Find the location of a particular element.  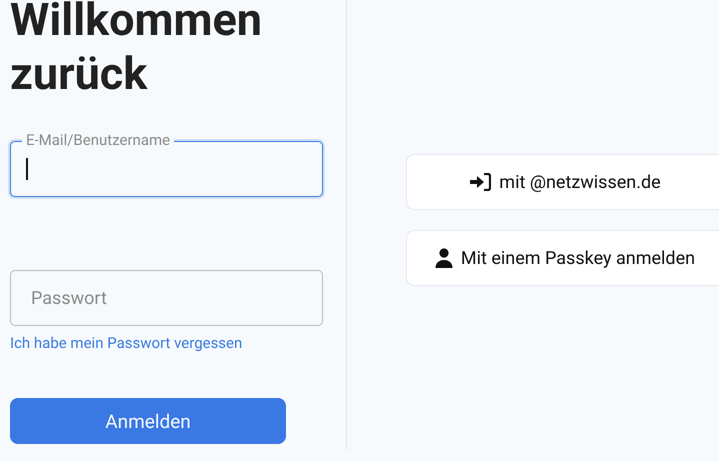

password-field: Passwort is located at coordinates (166, 298).